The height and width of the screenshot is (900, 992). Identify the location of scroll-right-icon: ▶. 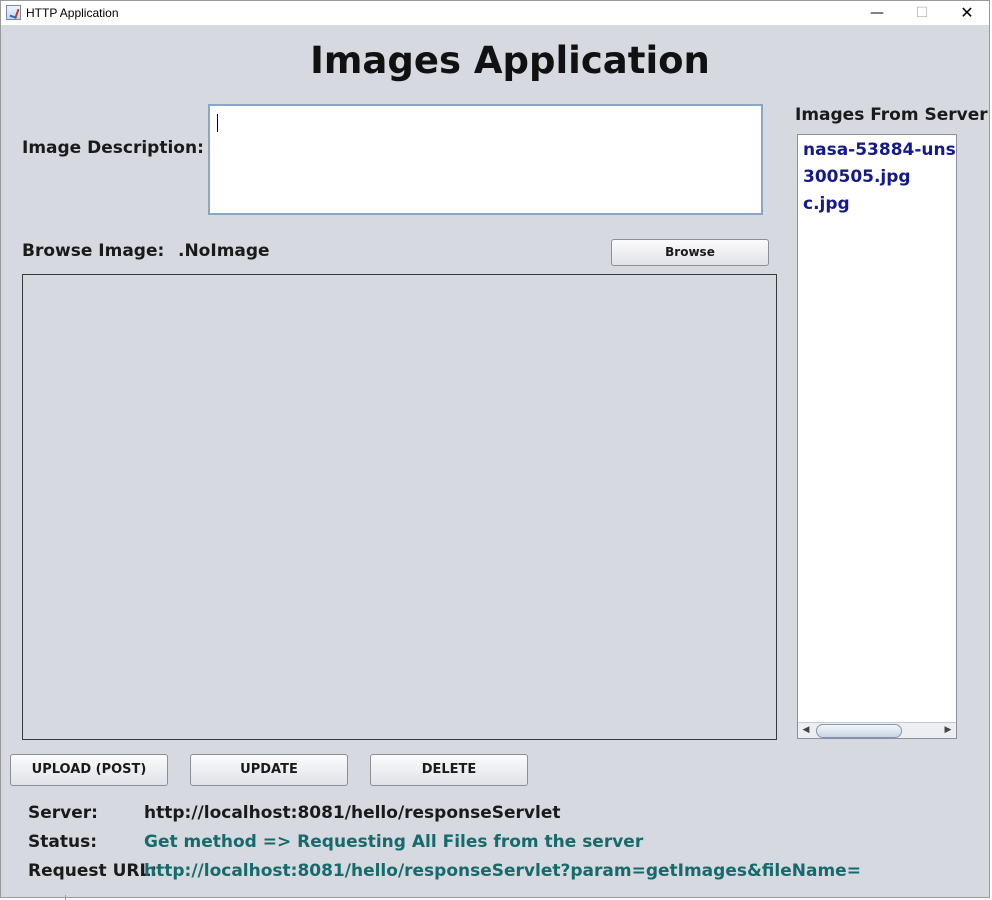
(948, 730).